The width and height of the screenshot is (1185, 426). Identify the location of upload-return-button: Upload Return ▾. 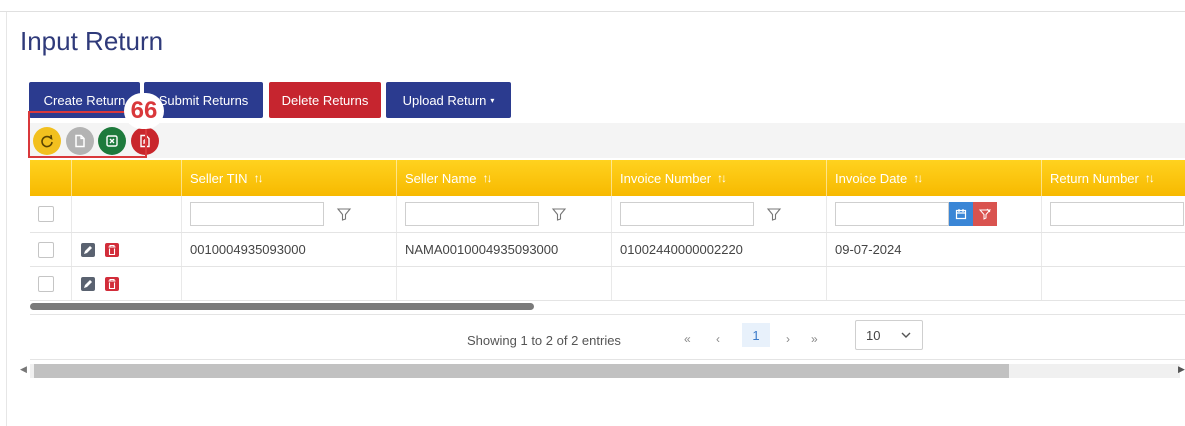
(448, 100).